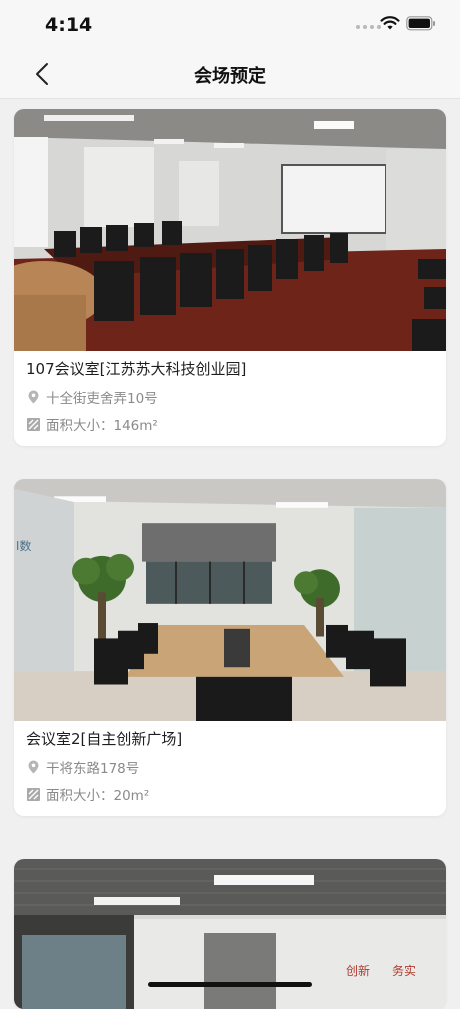 The image size is (460, 1009). Describe the element at coordinates (98, 796) in the screenshot. I see `venue-area: 面积大小：20m²` at that location.